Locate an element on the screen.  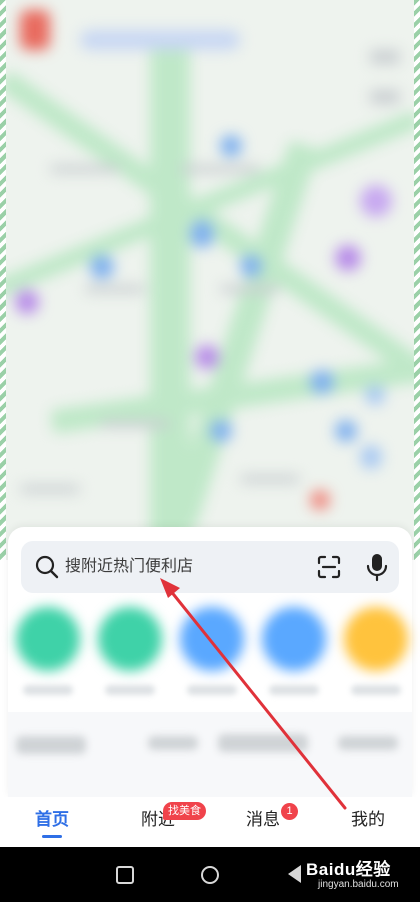
map-edge-left is located at coordinates (3, 280).